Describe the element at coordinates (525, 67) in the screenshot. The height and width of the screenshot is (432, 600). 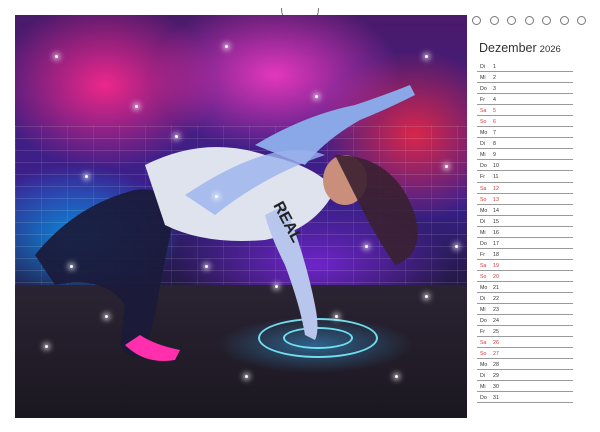
I see `day-row: Di 1` at that location.